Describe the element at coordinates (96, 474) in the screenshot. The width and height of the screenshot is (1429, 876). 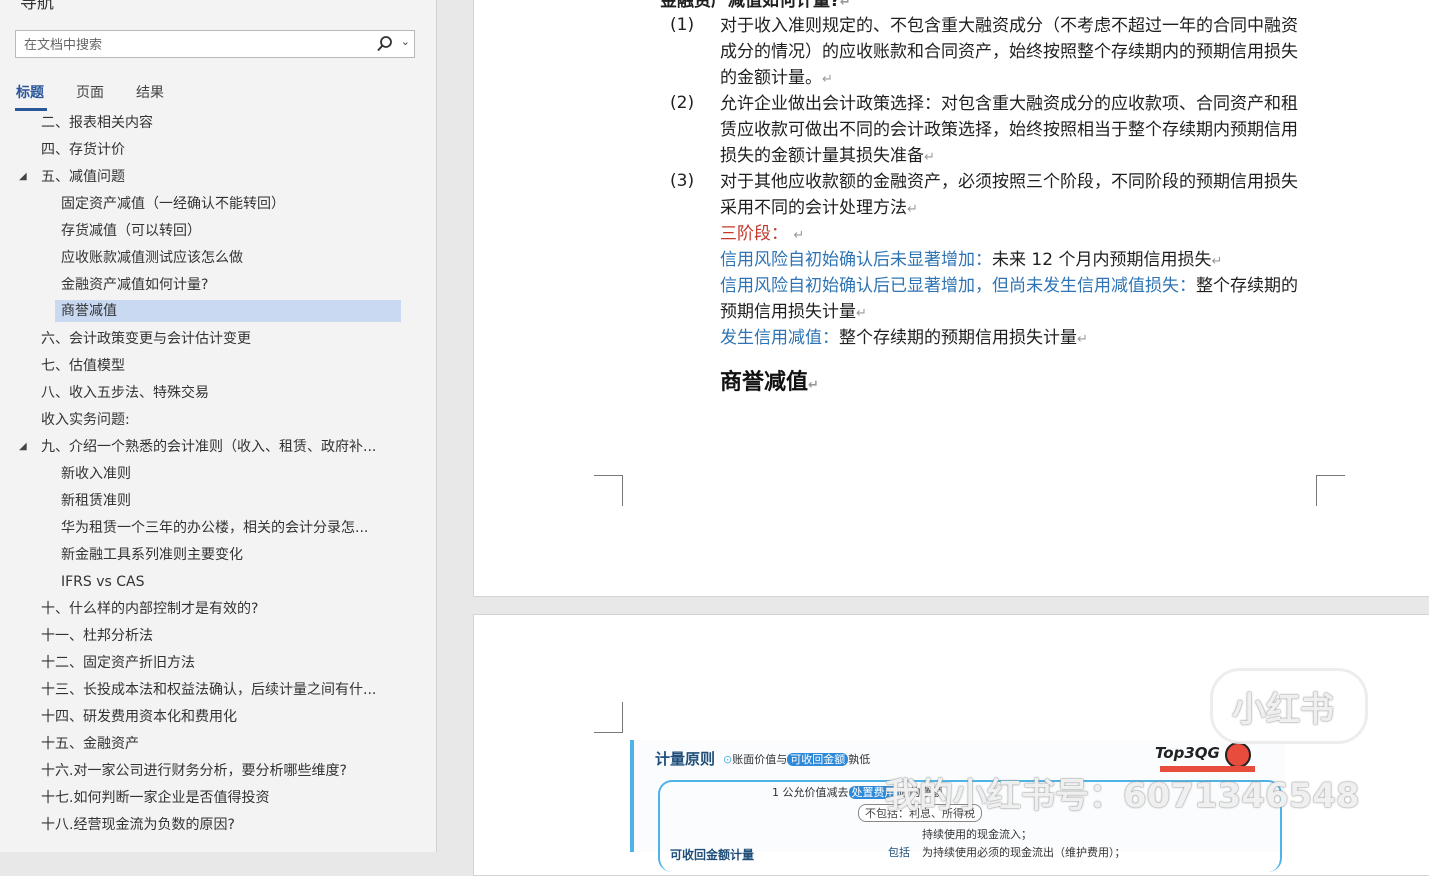
I see `outline-item: 新收入准则` at that location.